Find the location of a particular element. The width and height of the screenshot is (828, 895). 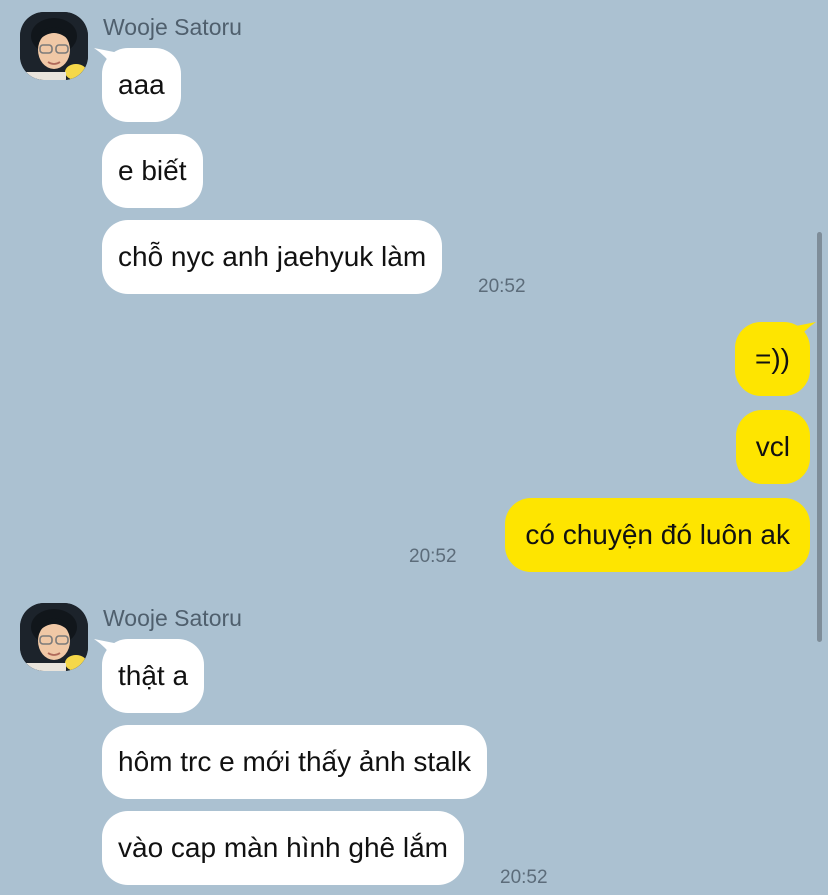

incoming-message-bubble: vào cap màn hình ghê lắm is located at coordinates (283, 848).